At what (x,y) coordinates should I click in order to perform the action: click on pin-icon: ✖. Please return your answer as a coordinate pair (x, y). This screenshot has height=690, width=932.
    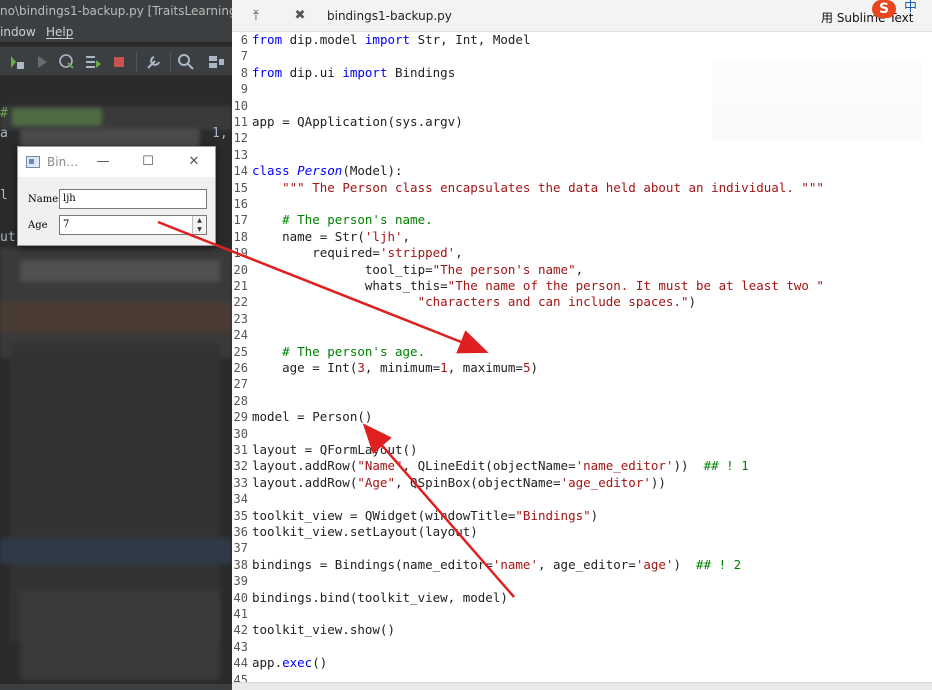
    Looking at the image, I should click on (300, 16).